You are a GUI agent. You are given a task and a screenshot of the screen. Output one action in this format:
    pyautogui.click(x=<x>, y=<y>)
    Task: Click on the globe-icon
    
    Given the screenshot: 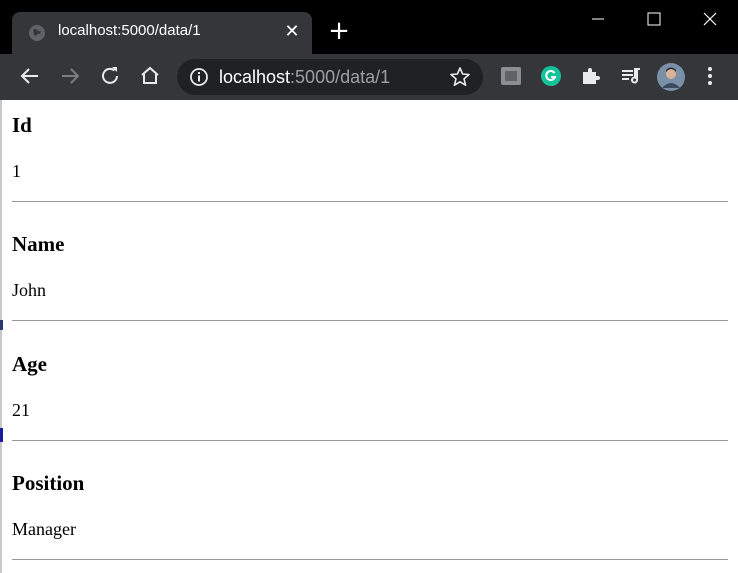 What is the action you would take?
    pyautogui.click(x=37, y=33)
    